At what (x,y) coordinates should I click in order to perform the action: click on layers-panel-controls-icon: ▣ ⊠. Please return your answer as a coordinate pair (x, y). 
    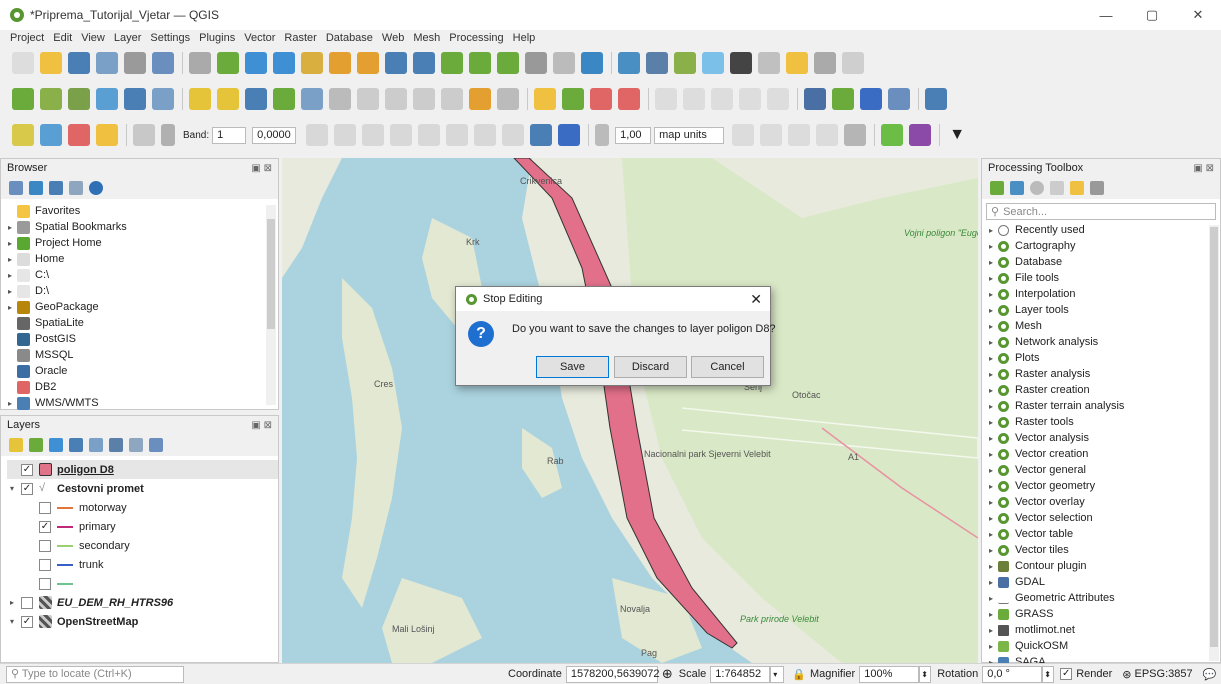
    Looking at the image, I should click on (261, 425).